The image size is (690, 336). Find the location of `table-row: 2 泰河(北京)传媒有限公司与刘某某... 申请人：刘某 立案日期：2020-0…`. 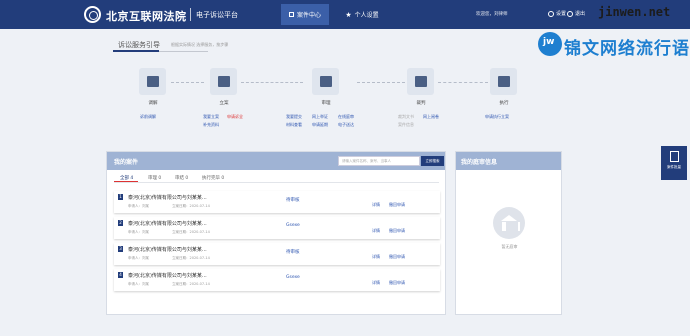

table-row: 2 泰河(北京)传媒有限公司与刘某某... 申请人：刘某 立案日期：2020-0… is located at coordinates (277, 228).